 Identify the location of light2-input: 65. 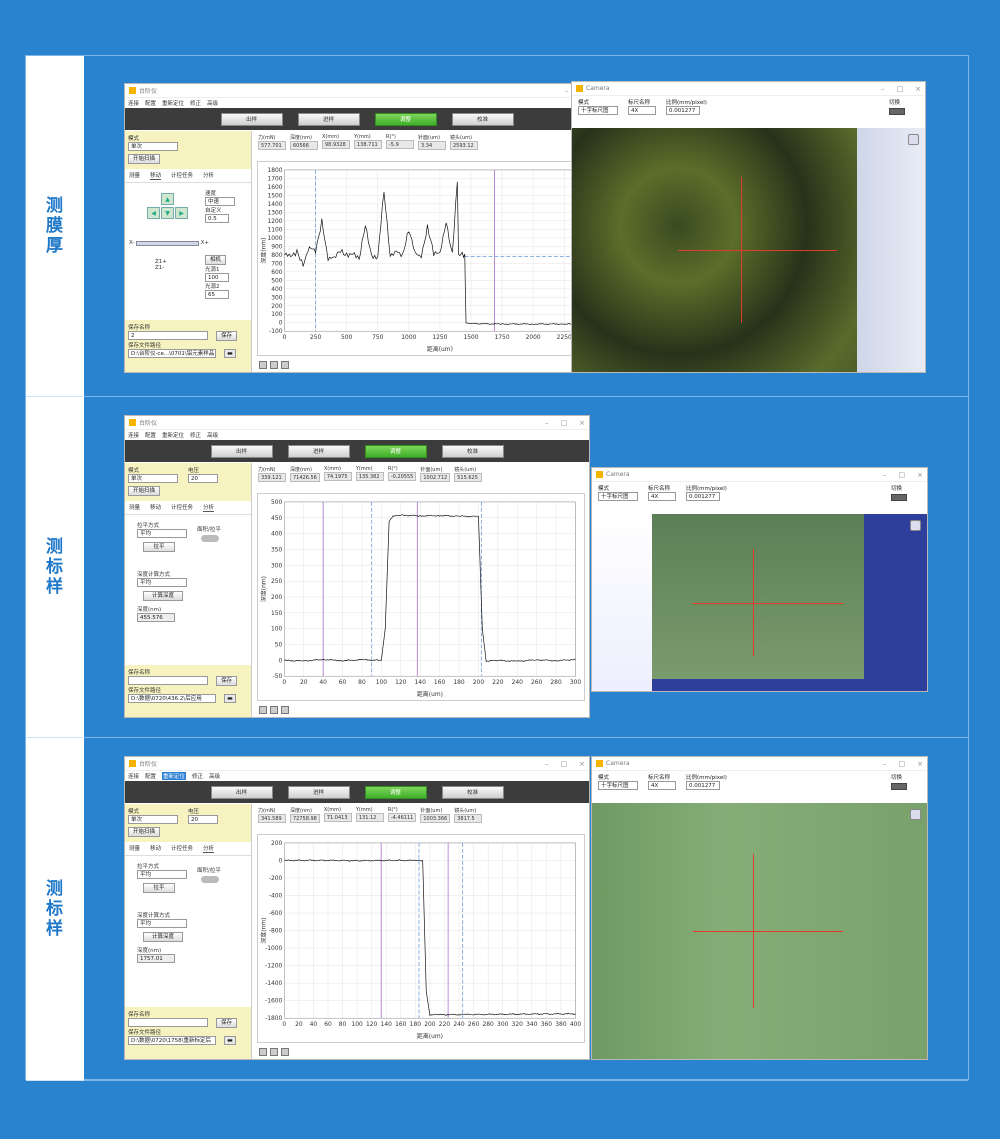
(217, 294).